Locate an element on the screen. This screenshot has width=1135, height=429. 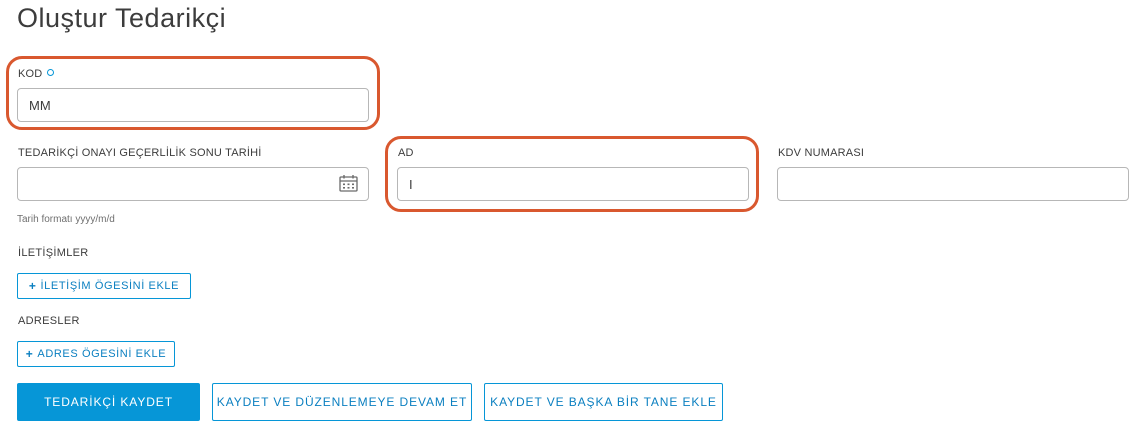
add-contact-item-button: + İLETİŞİM ÖGESİNİ EKLE is located at coordinates (104, 286).